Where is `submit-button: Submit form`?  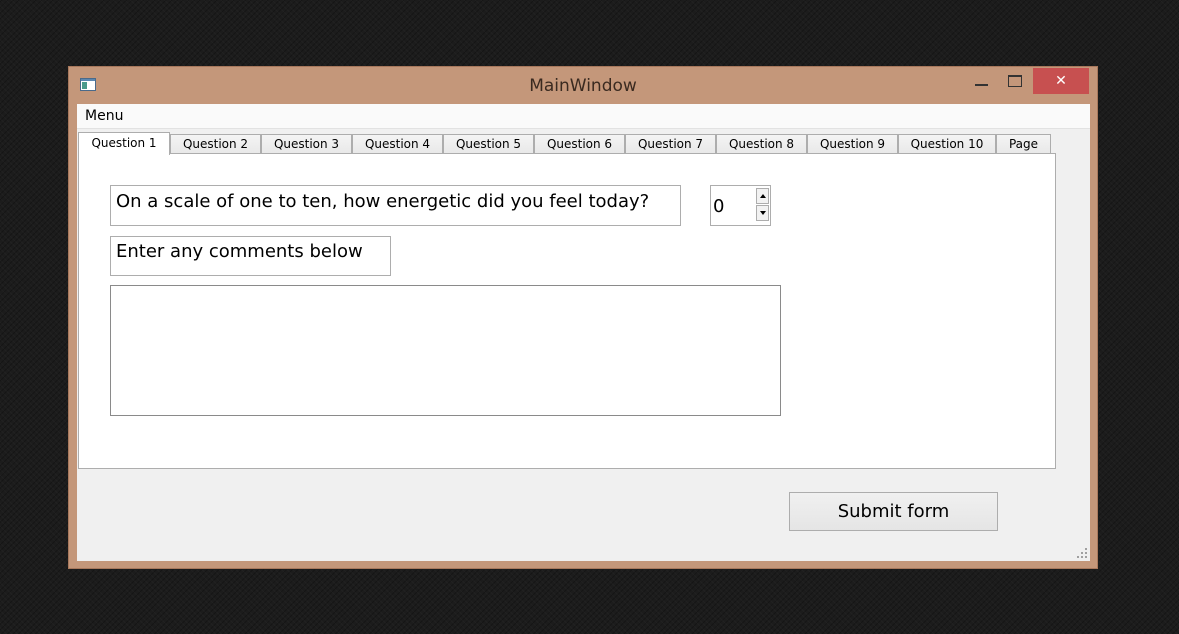
submit-button: Submit form is located at coordinates (893, 511).